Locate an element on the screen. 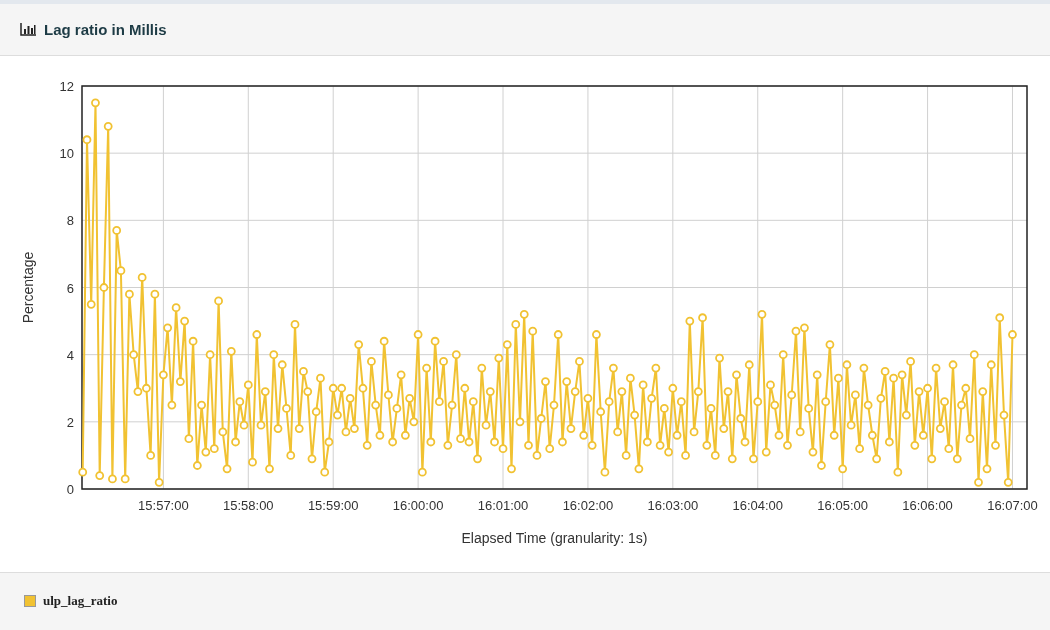 This screenshot has height=630, width=1050. x-tick-label: 15:59:00 is located at coordinates (333, 505).